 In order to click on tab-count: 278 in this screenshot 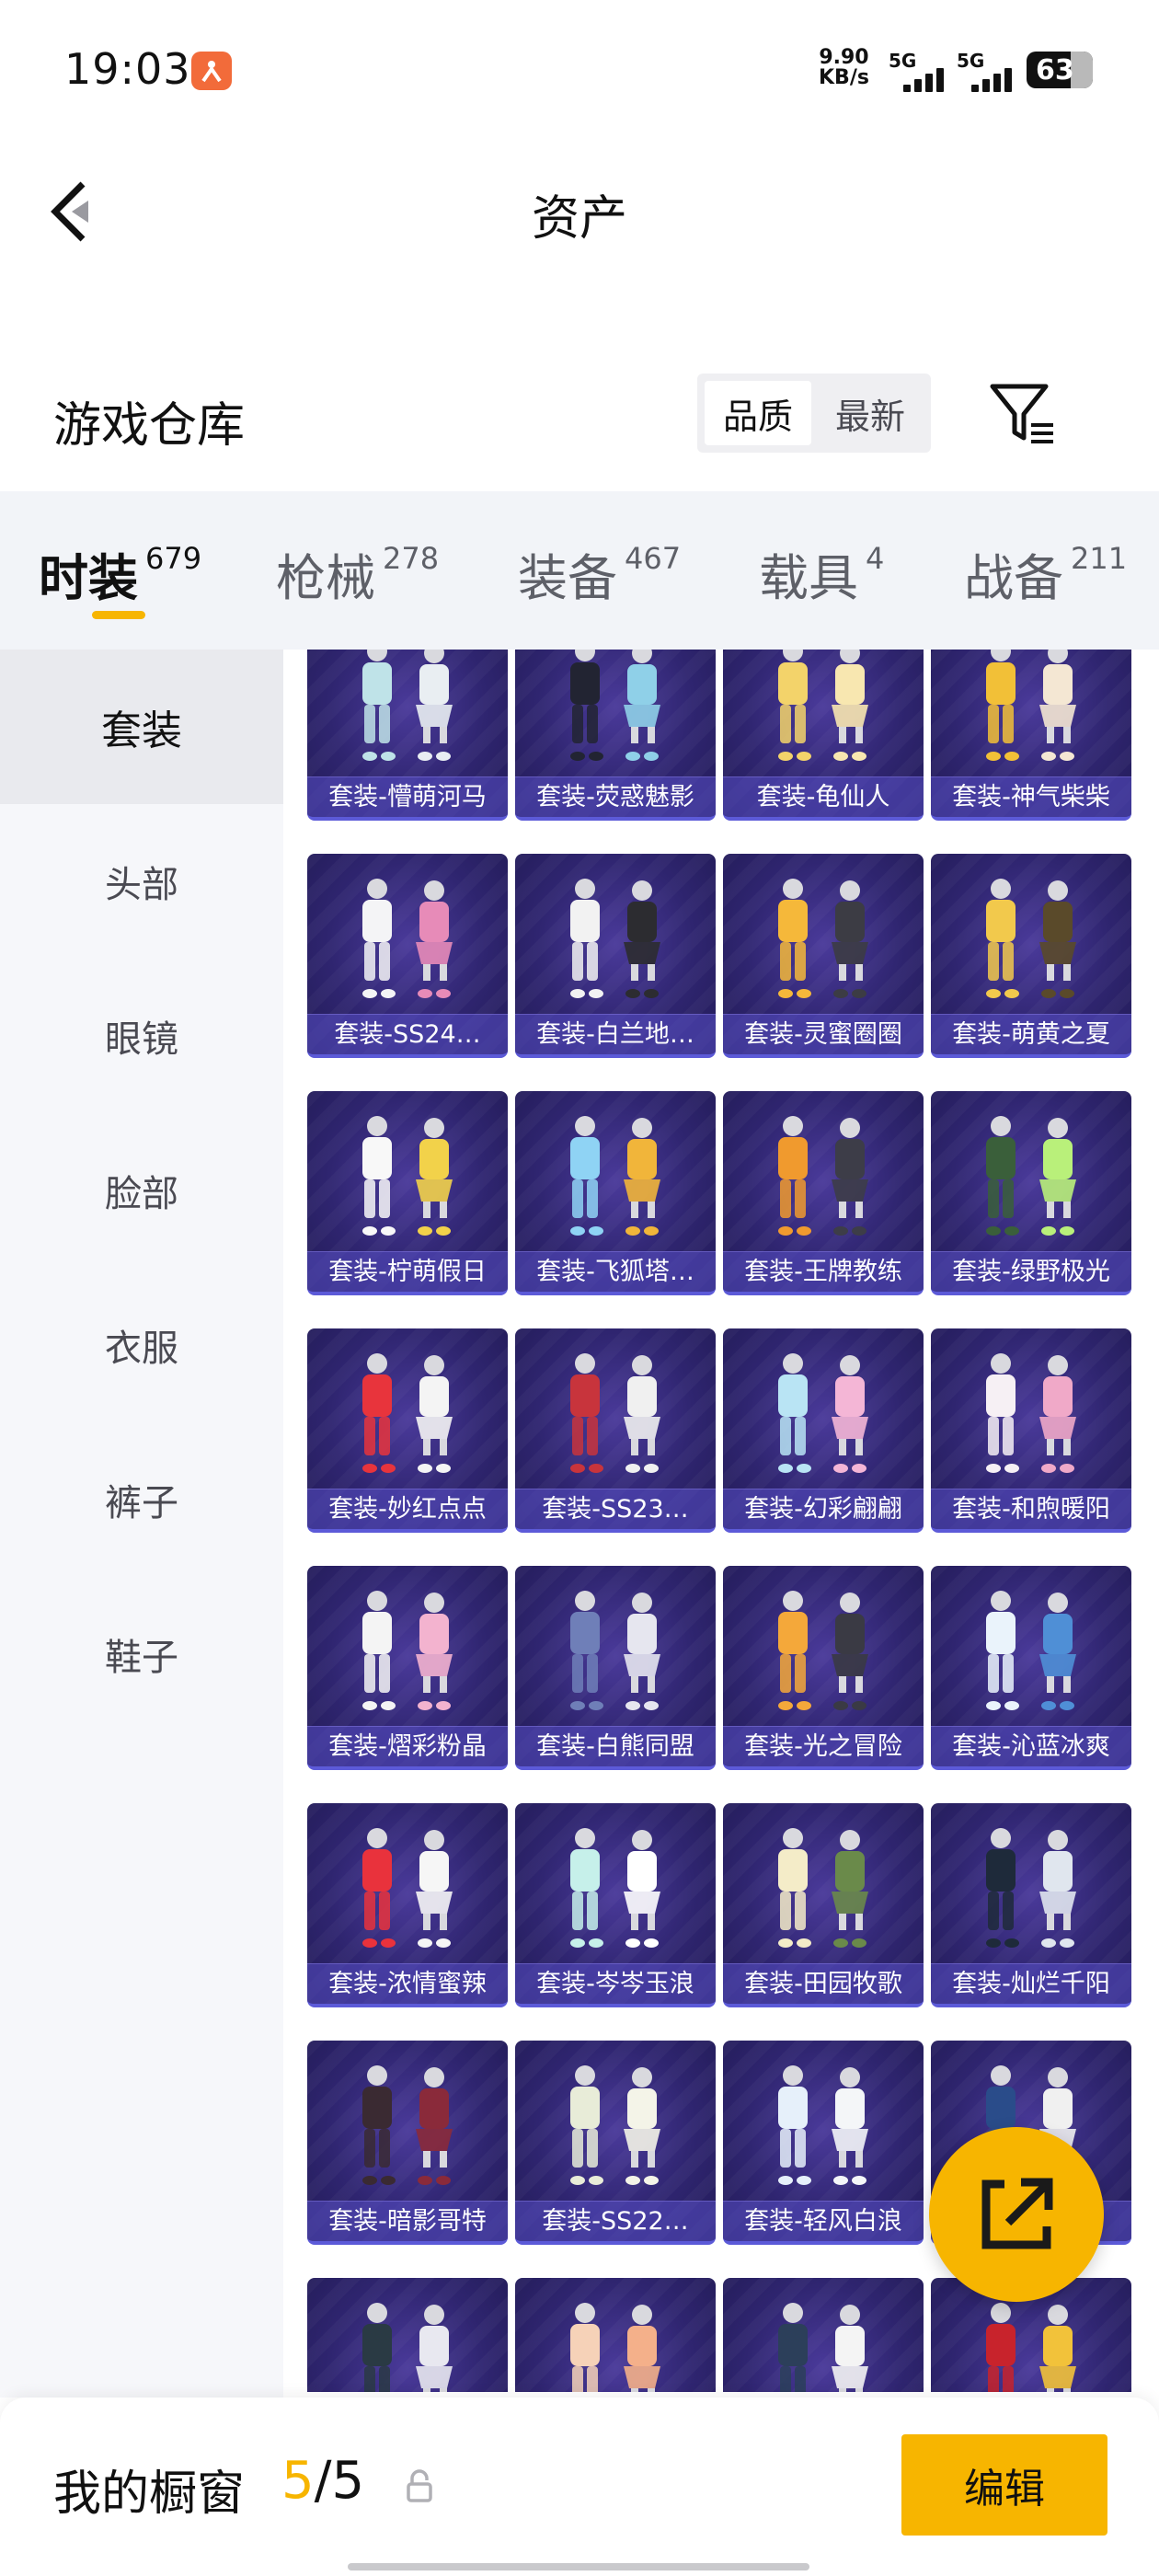, I will do `click(411, 558)`.